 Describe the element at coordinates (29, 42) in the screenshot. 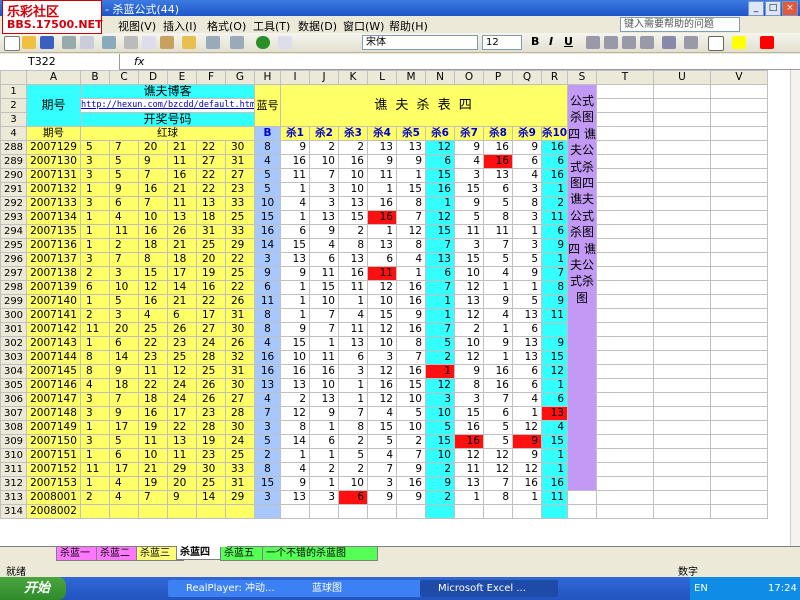

I see `open-icon` at that location.